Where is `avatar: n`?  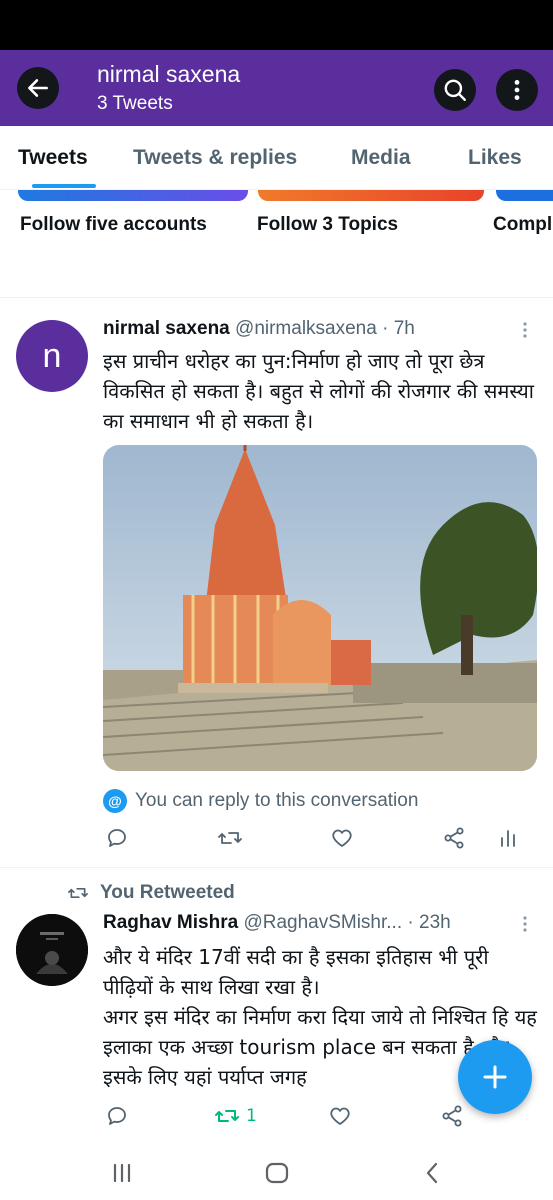
avatar: n is located at coordinates (52, 356).